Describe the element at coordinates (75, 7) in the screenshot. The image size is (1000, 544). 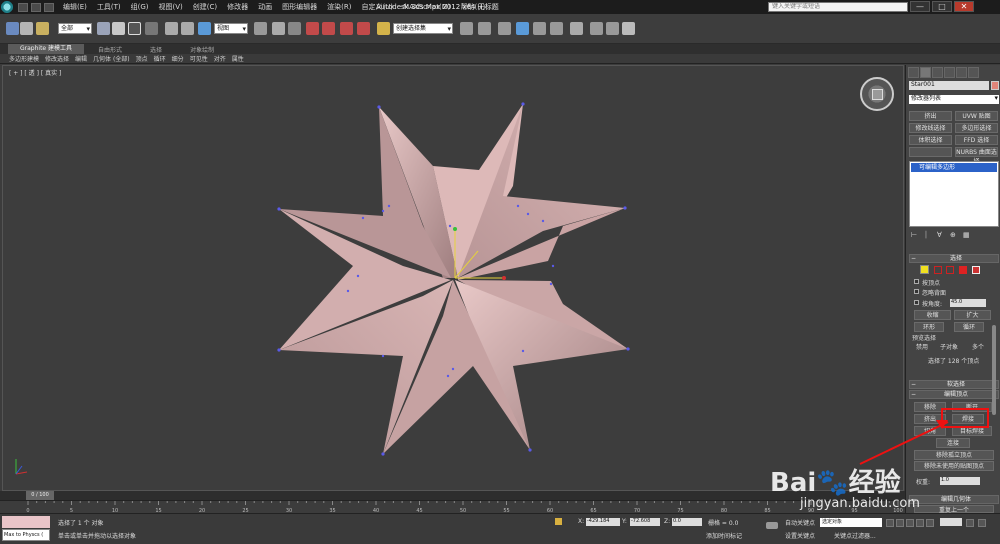
I see `menu-edit: 编辑(E)` at that location.